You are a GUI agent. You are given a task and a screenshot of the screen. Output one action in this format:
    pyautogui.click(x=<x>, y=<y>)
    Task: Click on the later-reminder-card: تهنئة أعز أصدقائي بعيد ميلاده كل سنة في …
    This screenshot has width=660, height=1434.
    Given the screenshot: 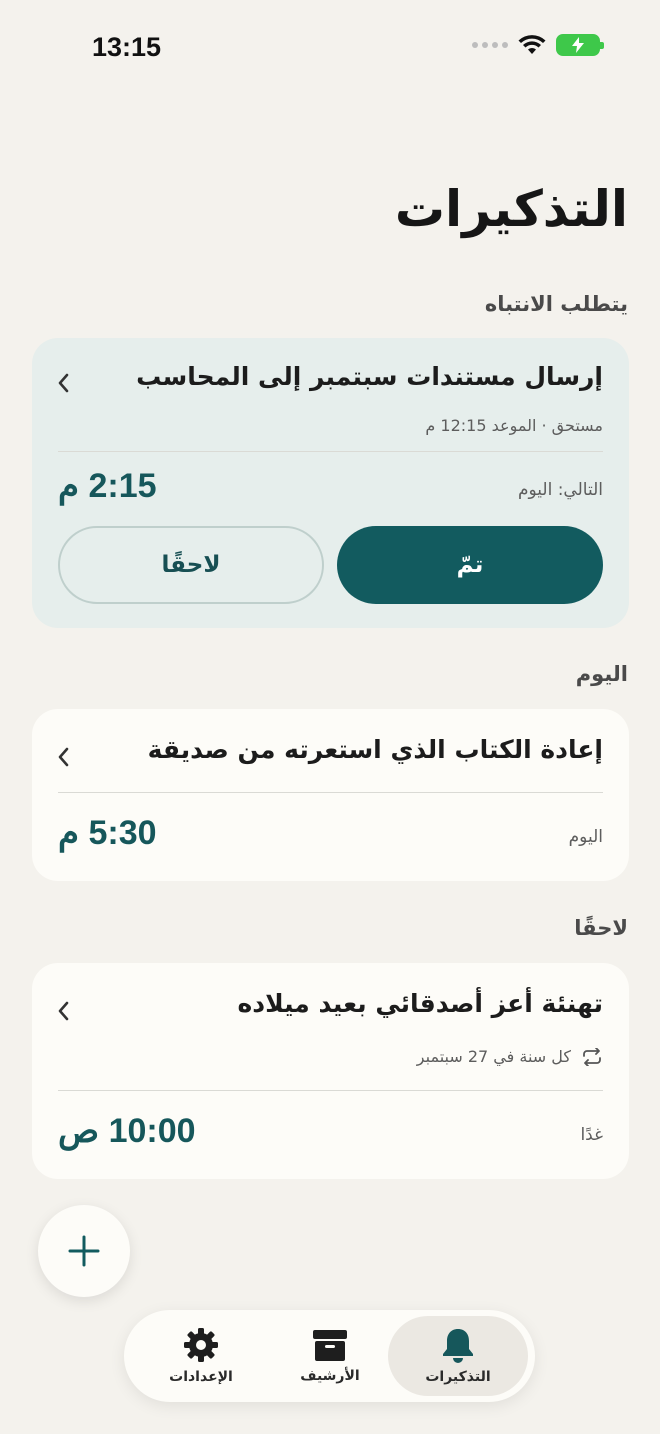 What is the action you would take?
    pyautogui.click(x=330, y=1071)
    